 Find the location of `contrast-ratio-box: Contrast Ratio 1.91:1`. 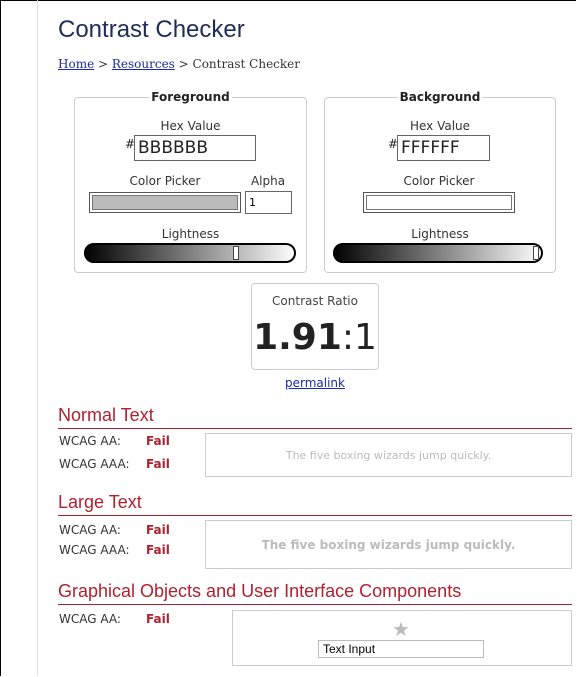

contrast-ratio-box: Contrast Ratio 1.91:1 is located at coordinates (315, 326).